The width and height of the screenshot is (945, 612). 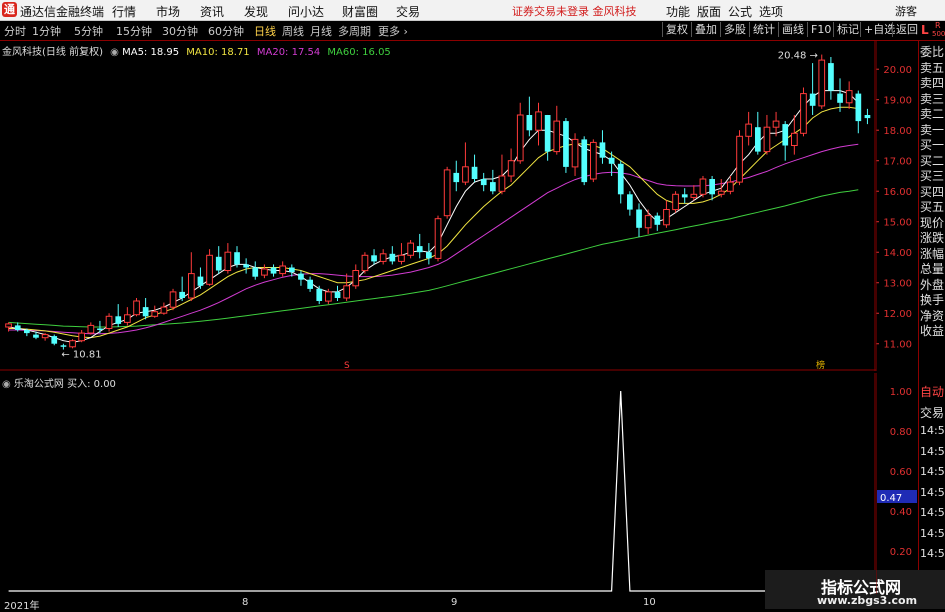 What do you see at coordinates (265, 31) in the screenshot?
I see `period-daily: 日线` at bounding box center [265, 31].